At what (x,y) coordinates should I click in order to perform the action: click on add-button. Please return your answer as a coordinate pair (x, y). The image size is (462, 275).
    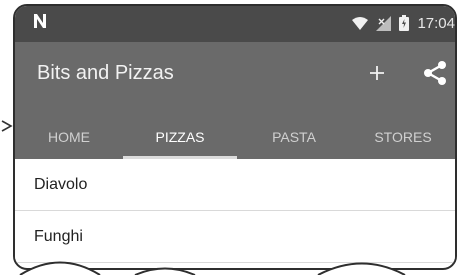
    Looking at the image, I should click on (377, 73).